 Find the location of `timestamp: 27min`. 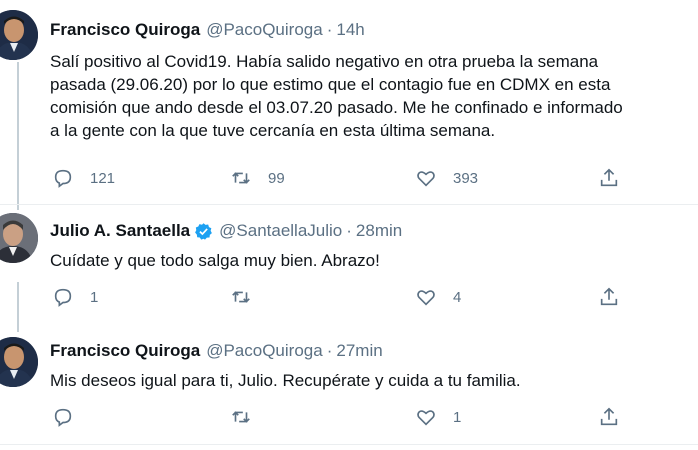

timestamp: 27min is located at coordinates (359, 351).